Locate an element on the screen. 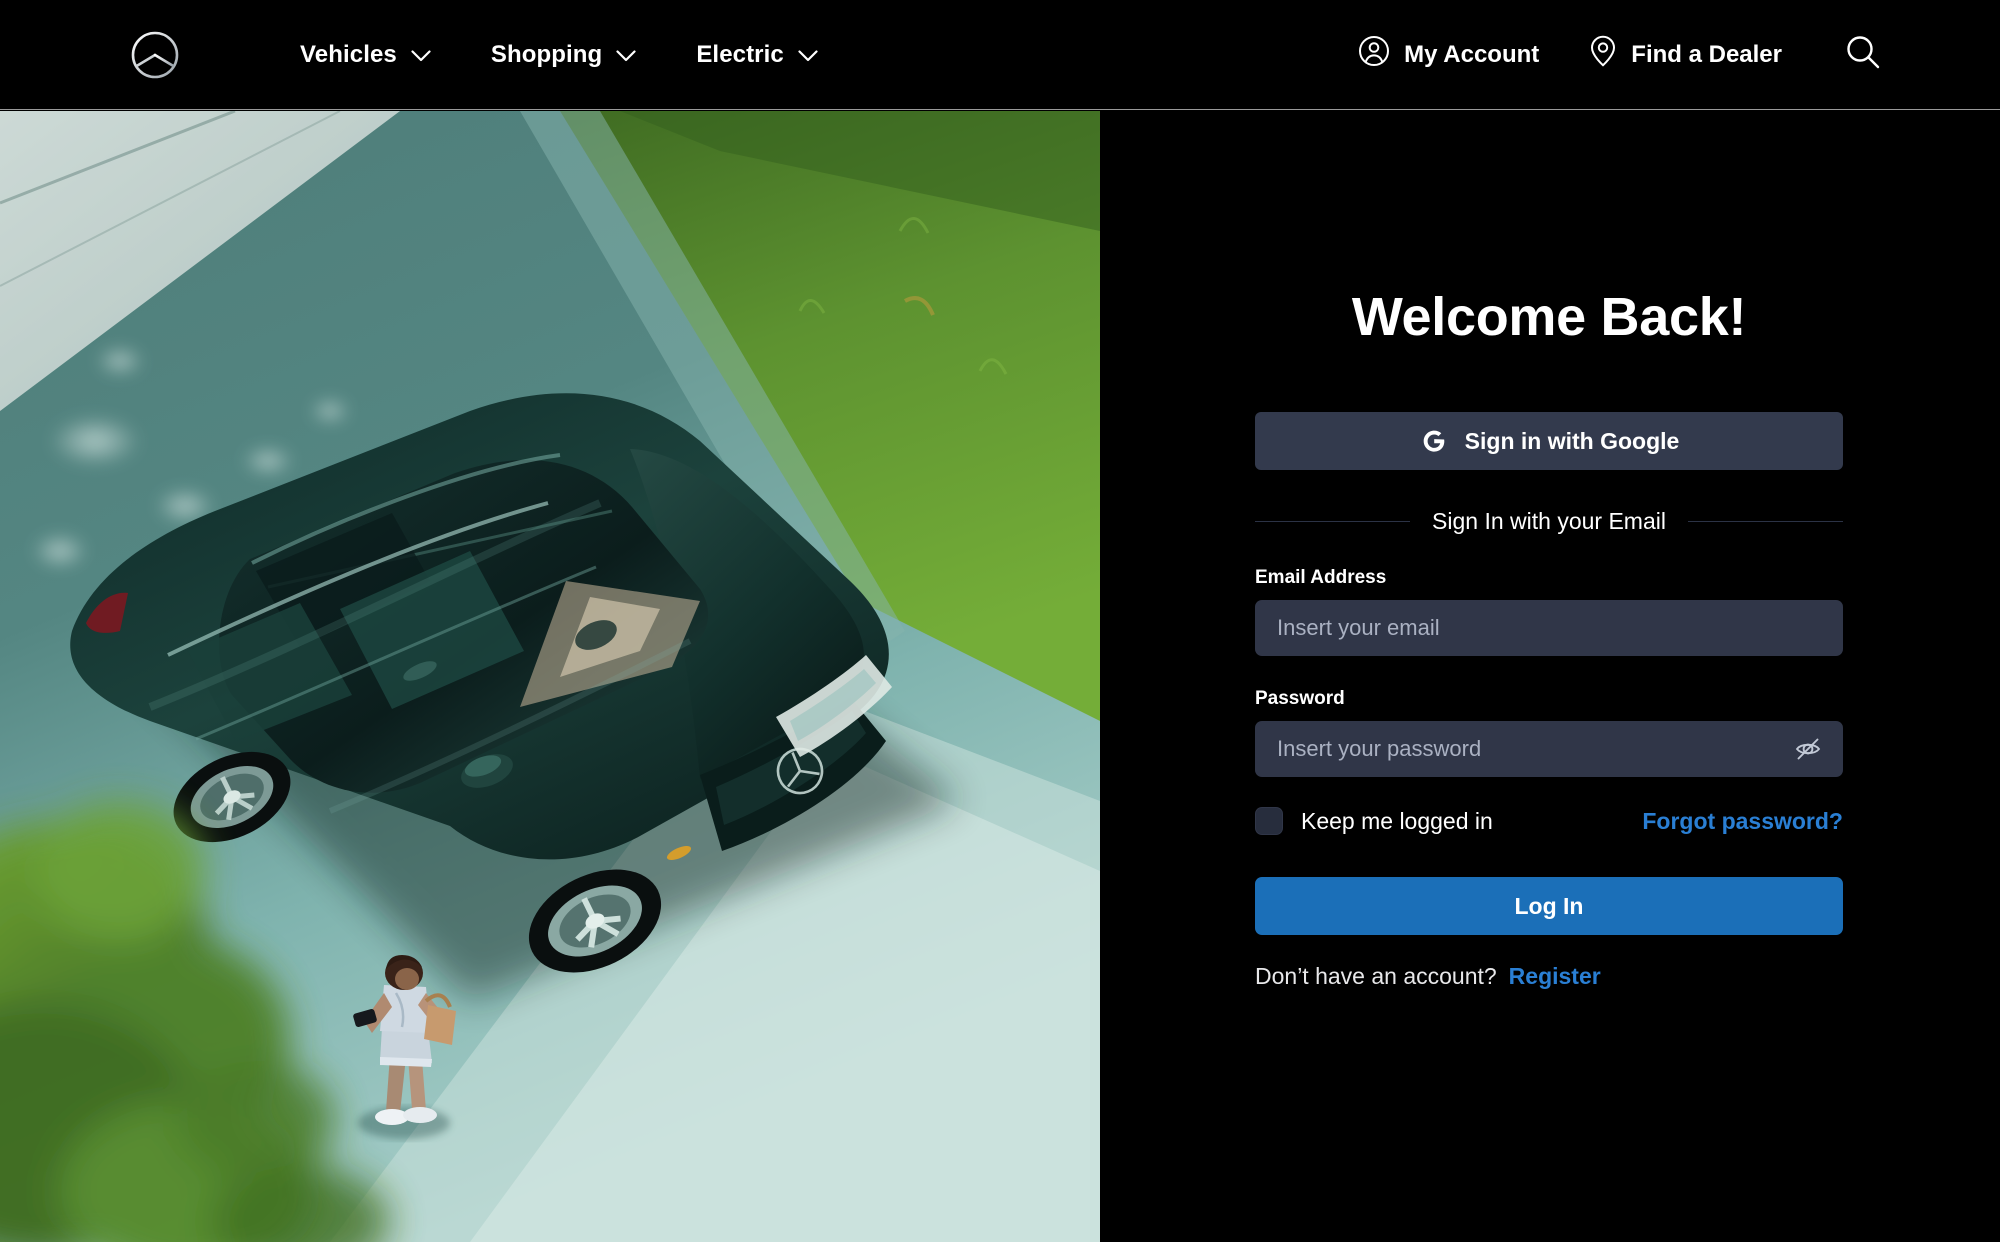 The image size is (2000, 1242). password-label: Password is located at coordinates (1300, 698).